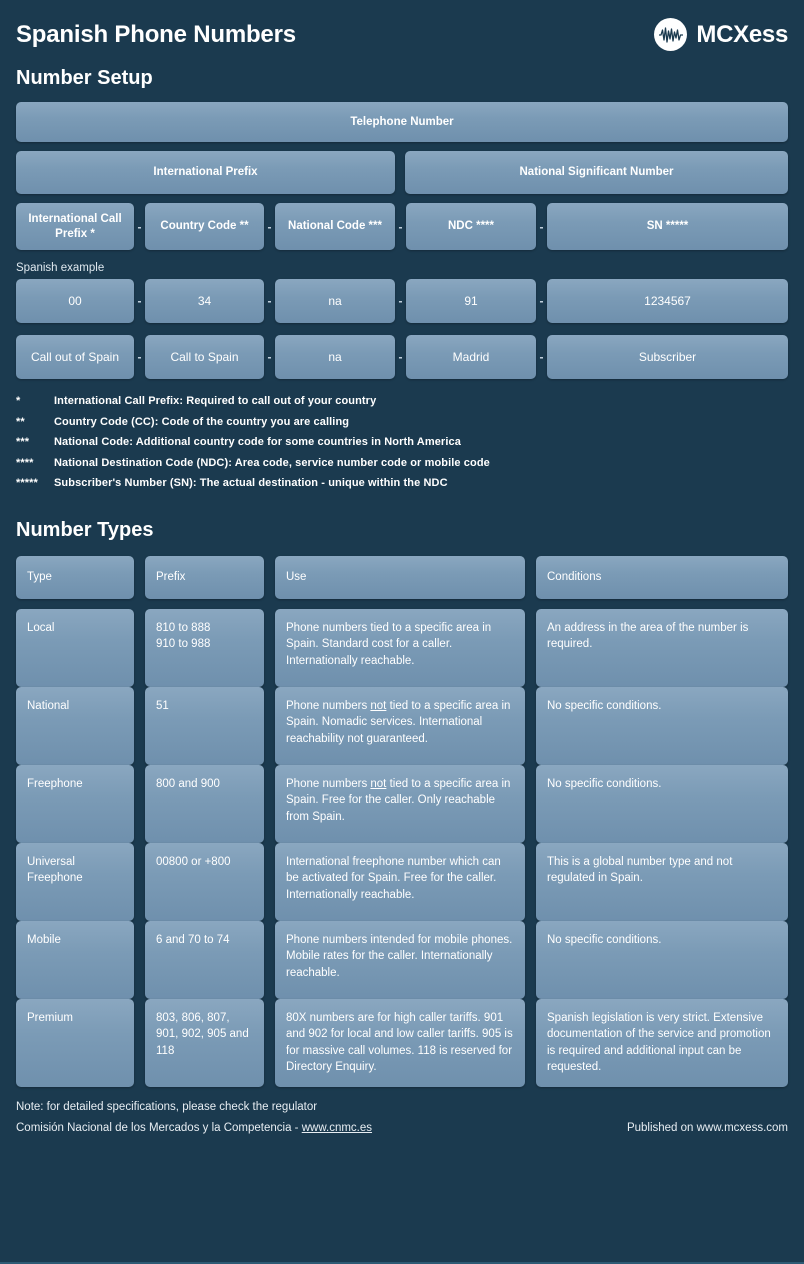 The height and width of the screenshot is (1264, 804). What do you see at coordinates (85, 530) in the screenshot?
I see `section-title-number-types: Number Types` at bounding box center [85, 530].